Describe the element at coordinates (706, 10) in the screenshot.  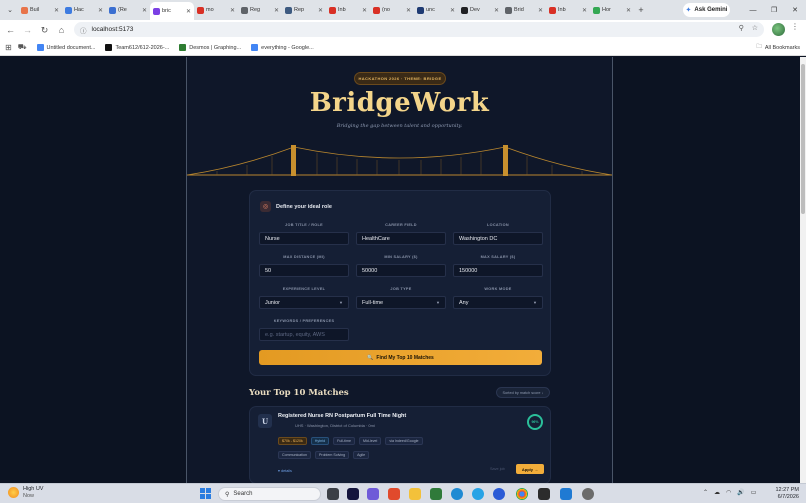
I see `ask-gemini-button: ✦ Ask Gemini` at that location.